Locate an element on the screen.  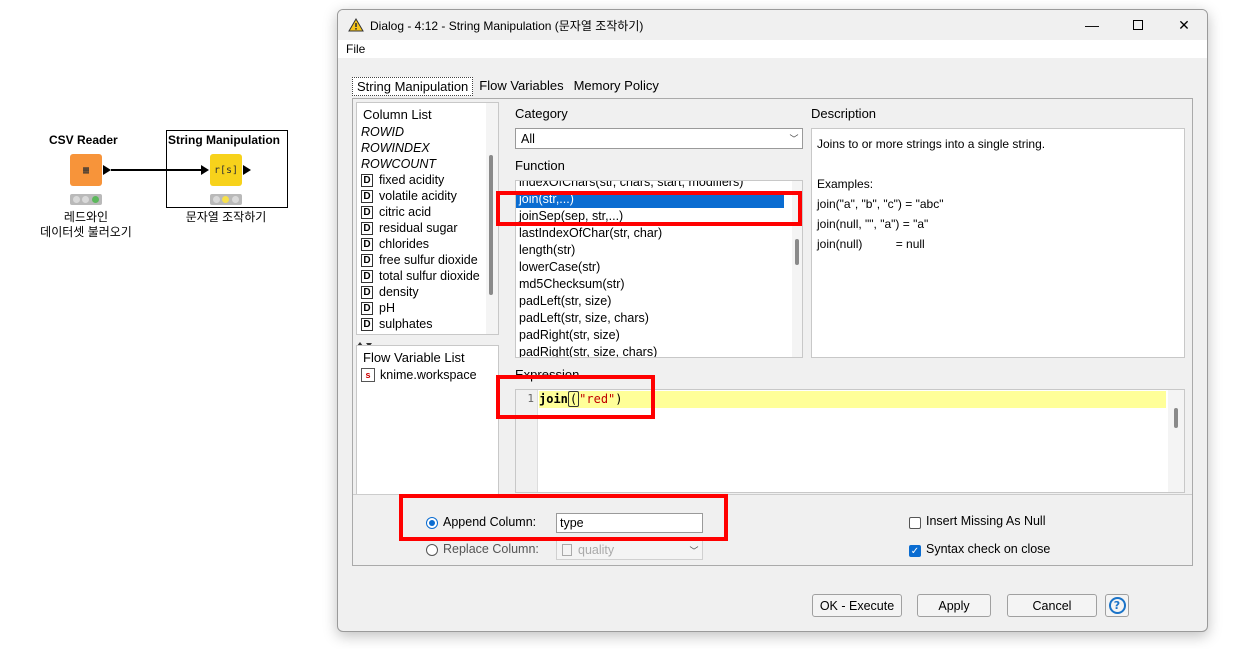
string-function-icon: r[s] is located at coordinates (226, 170).